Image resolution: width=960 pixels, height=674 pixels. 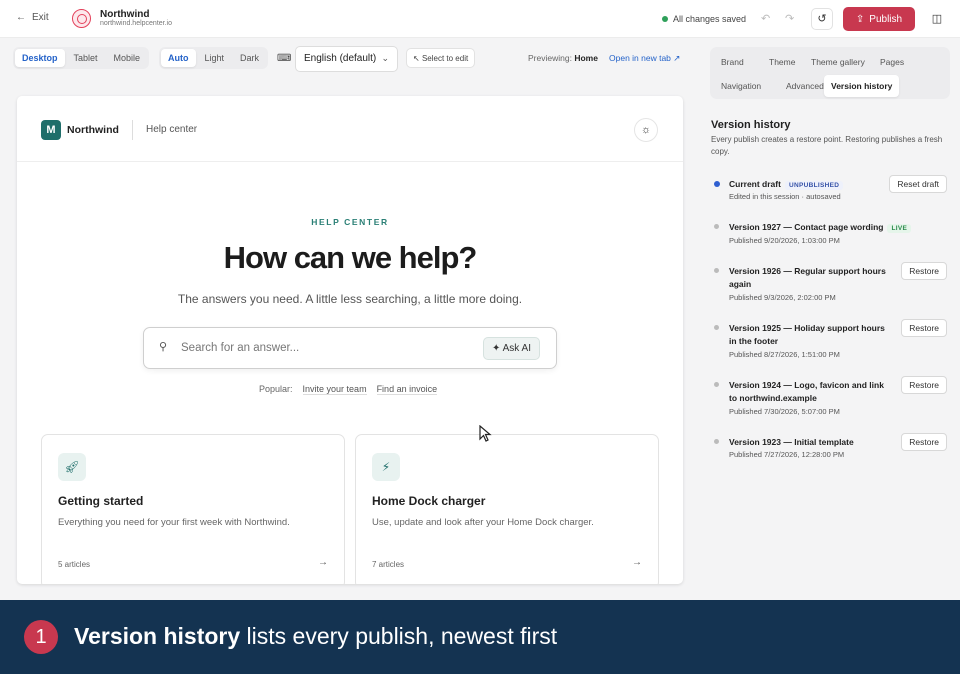 I want to click on version-meta: Edited in this session · autosaved, so click(x=785, y=196).